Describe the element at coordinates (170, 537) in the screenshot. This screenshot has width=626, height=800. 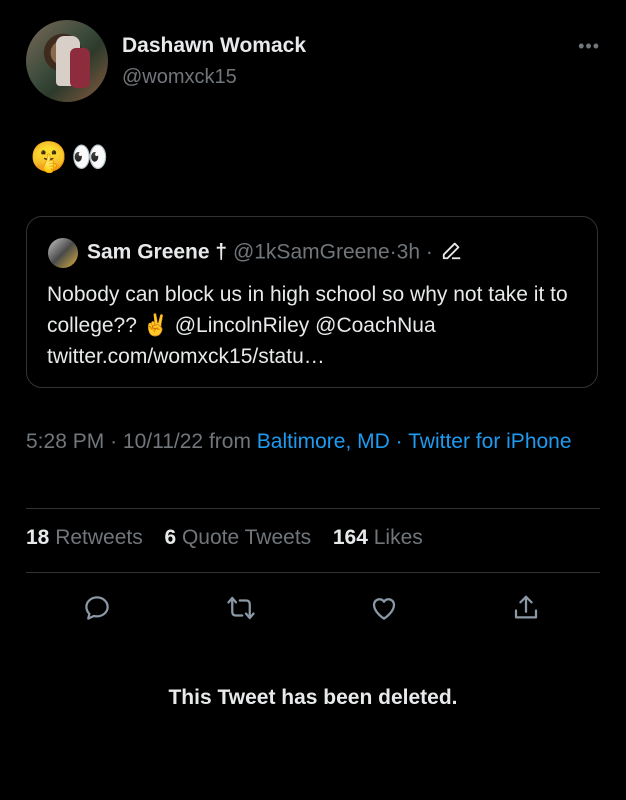
I see `quotes-count: 6` at that location.